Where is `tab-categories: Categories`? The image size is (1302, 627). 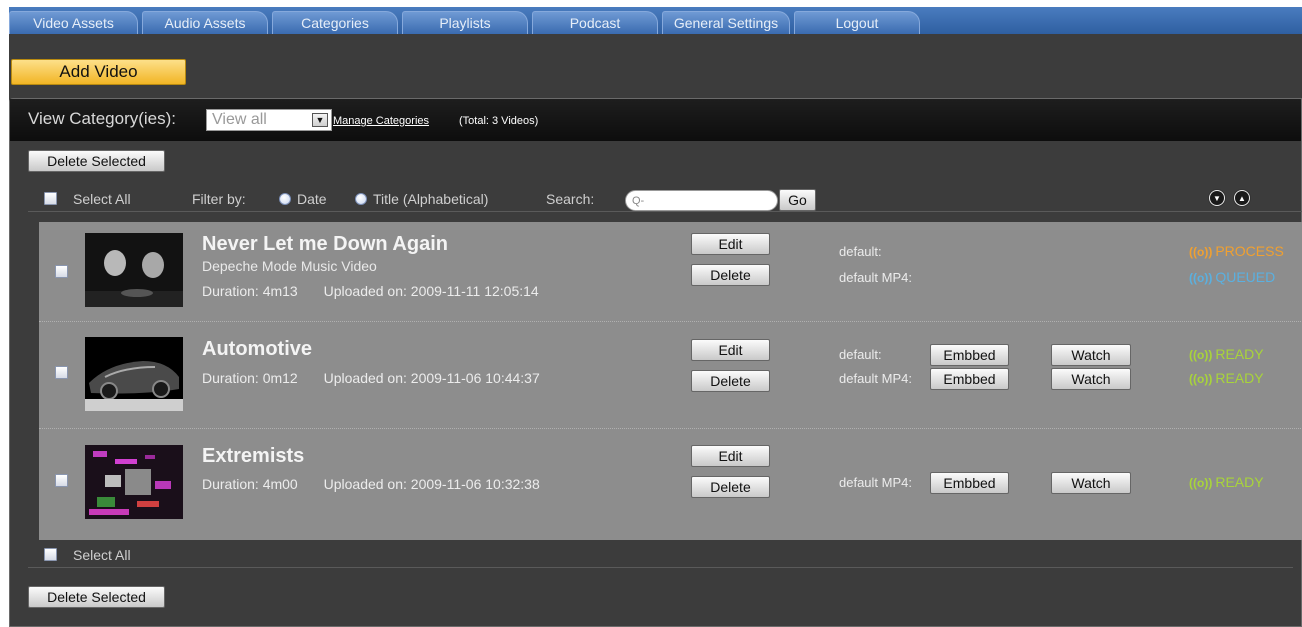 tab-categories: Categories is located at coordinates (335, 22).